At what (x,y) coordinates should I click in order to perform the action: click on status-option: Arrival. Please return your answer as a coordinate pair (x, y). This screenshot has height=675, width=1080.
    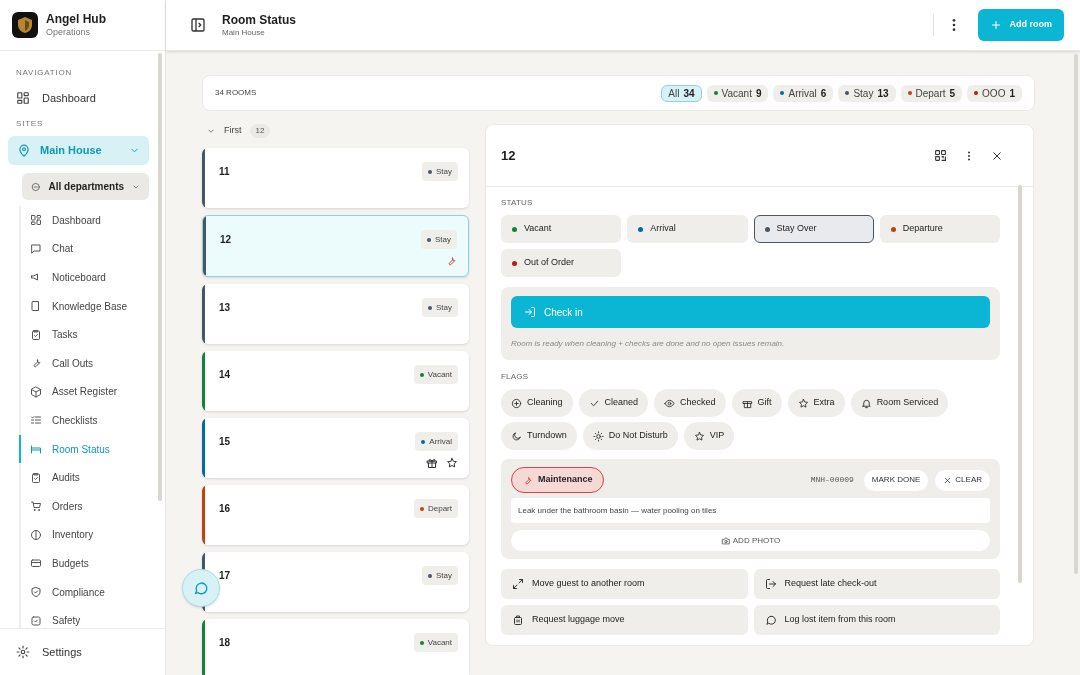
    Looking at the image, I should click on (687, 229).